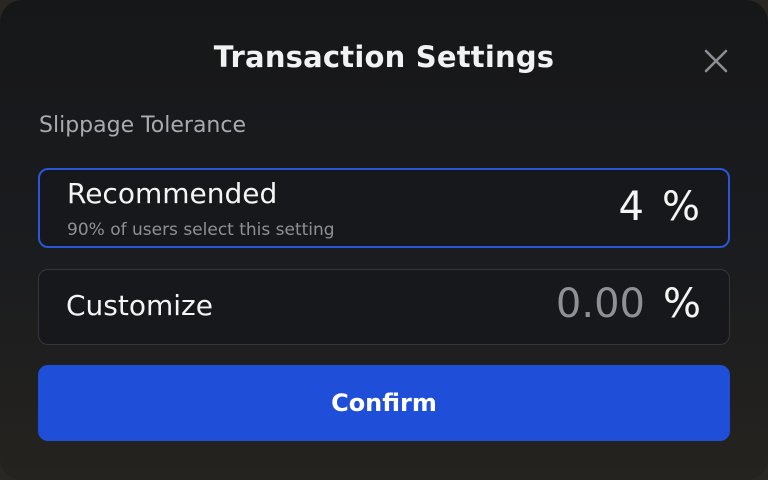 Image resolution: width=768 pixels, height=480 pixels. I want to click on slippage-tolerance-label: Slippage Tolerance, so click(143, 125).